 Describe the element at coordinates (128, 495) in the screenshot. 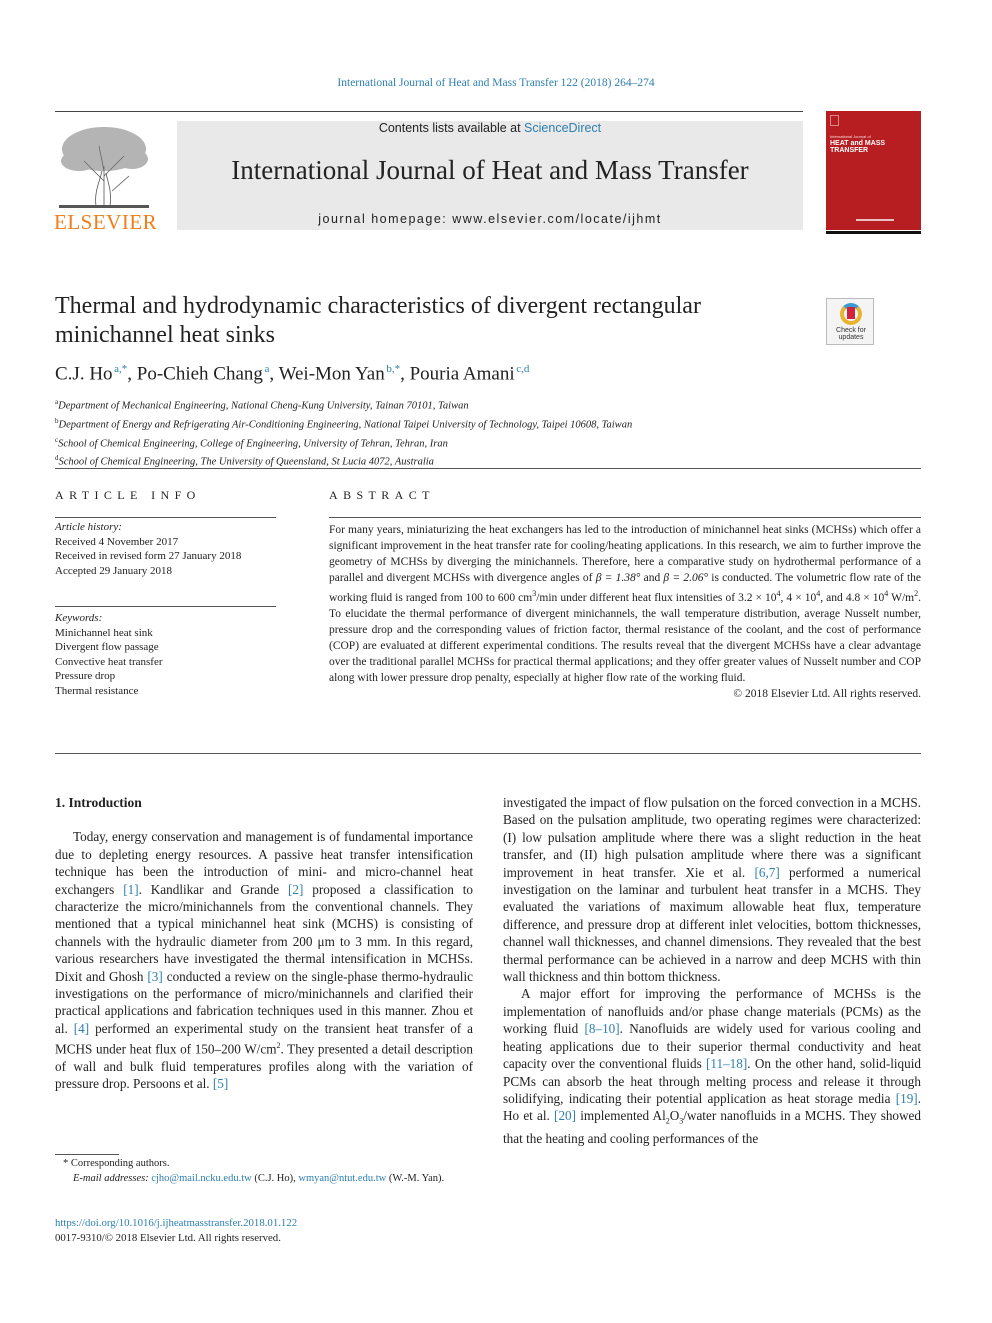

I see `article-info-heading: ARTICLE INFO` at that location.